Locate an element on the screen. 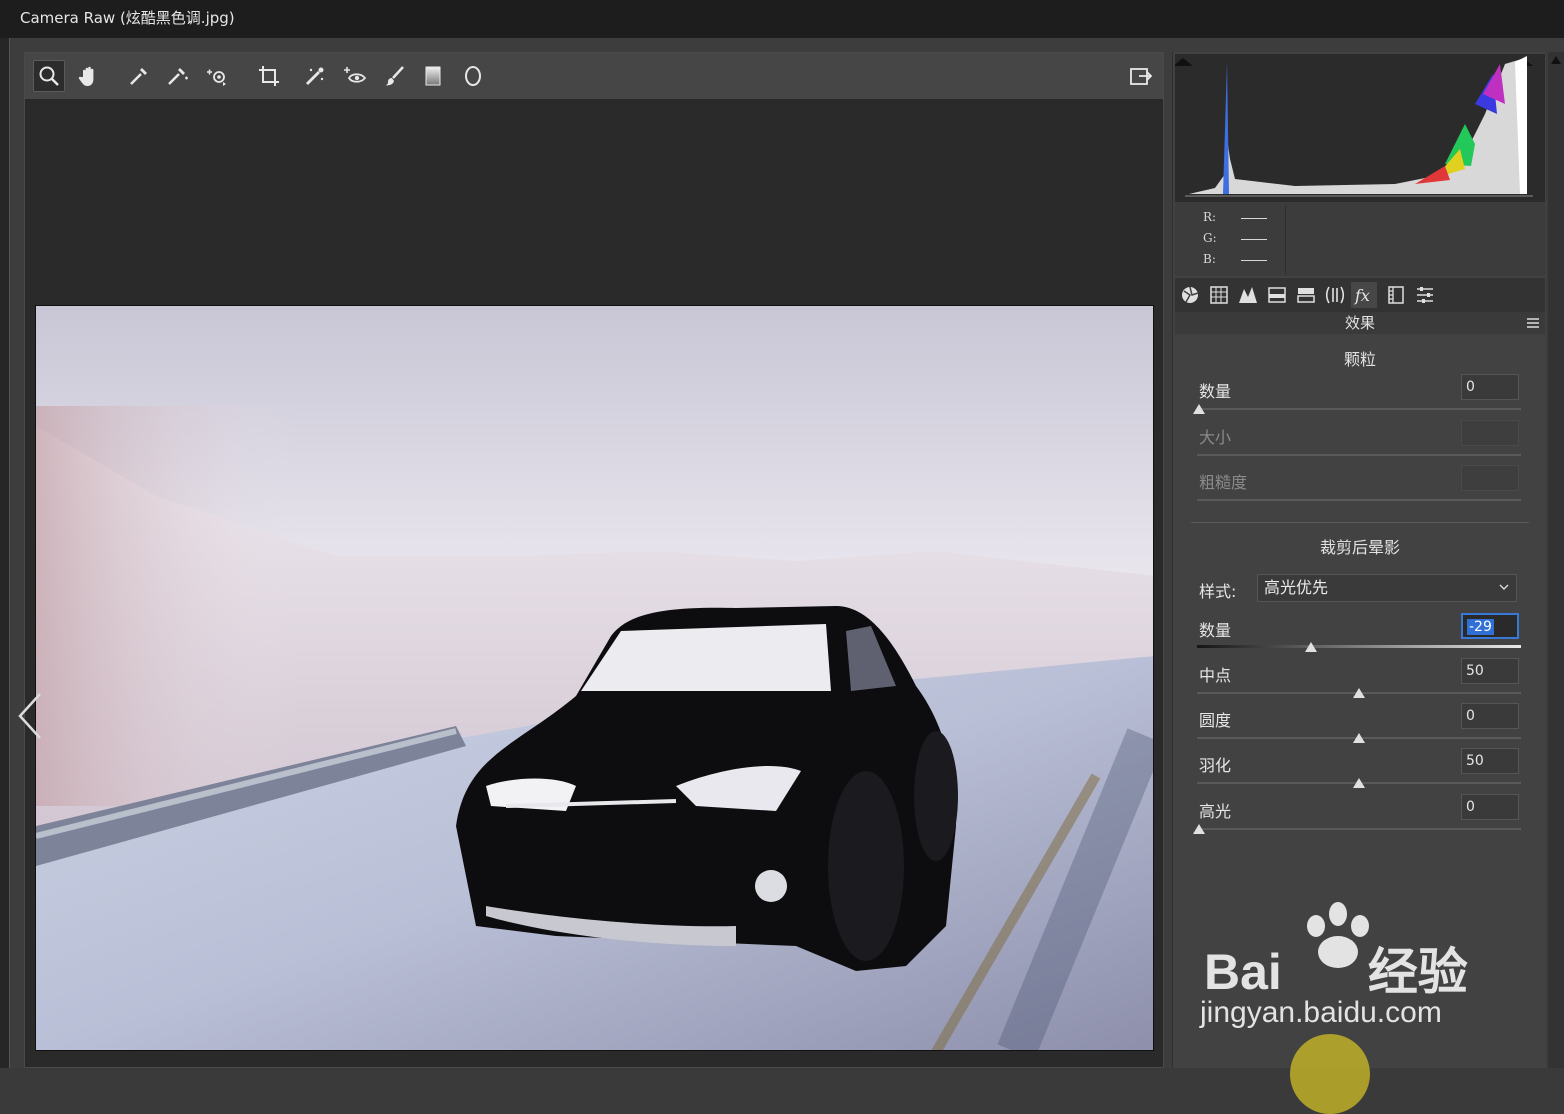 The width and height of the screenshot is (1564, 1114). tone-curve-icon is located at coordinates (1219, 295).